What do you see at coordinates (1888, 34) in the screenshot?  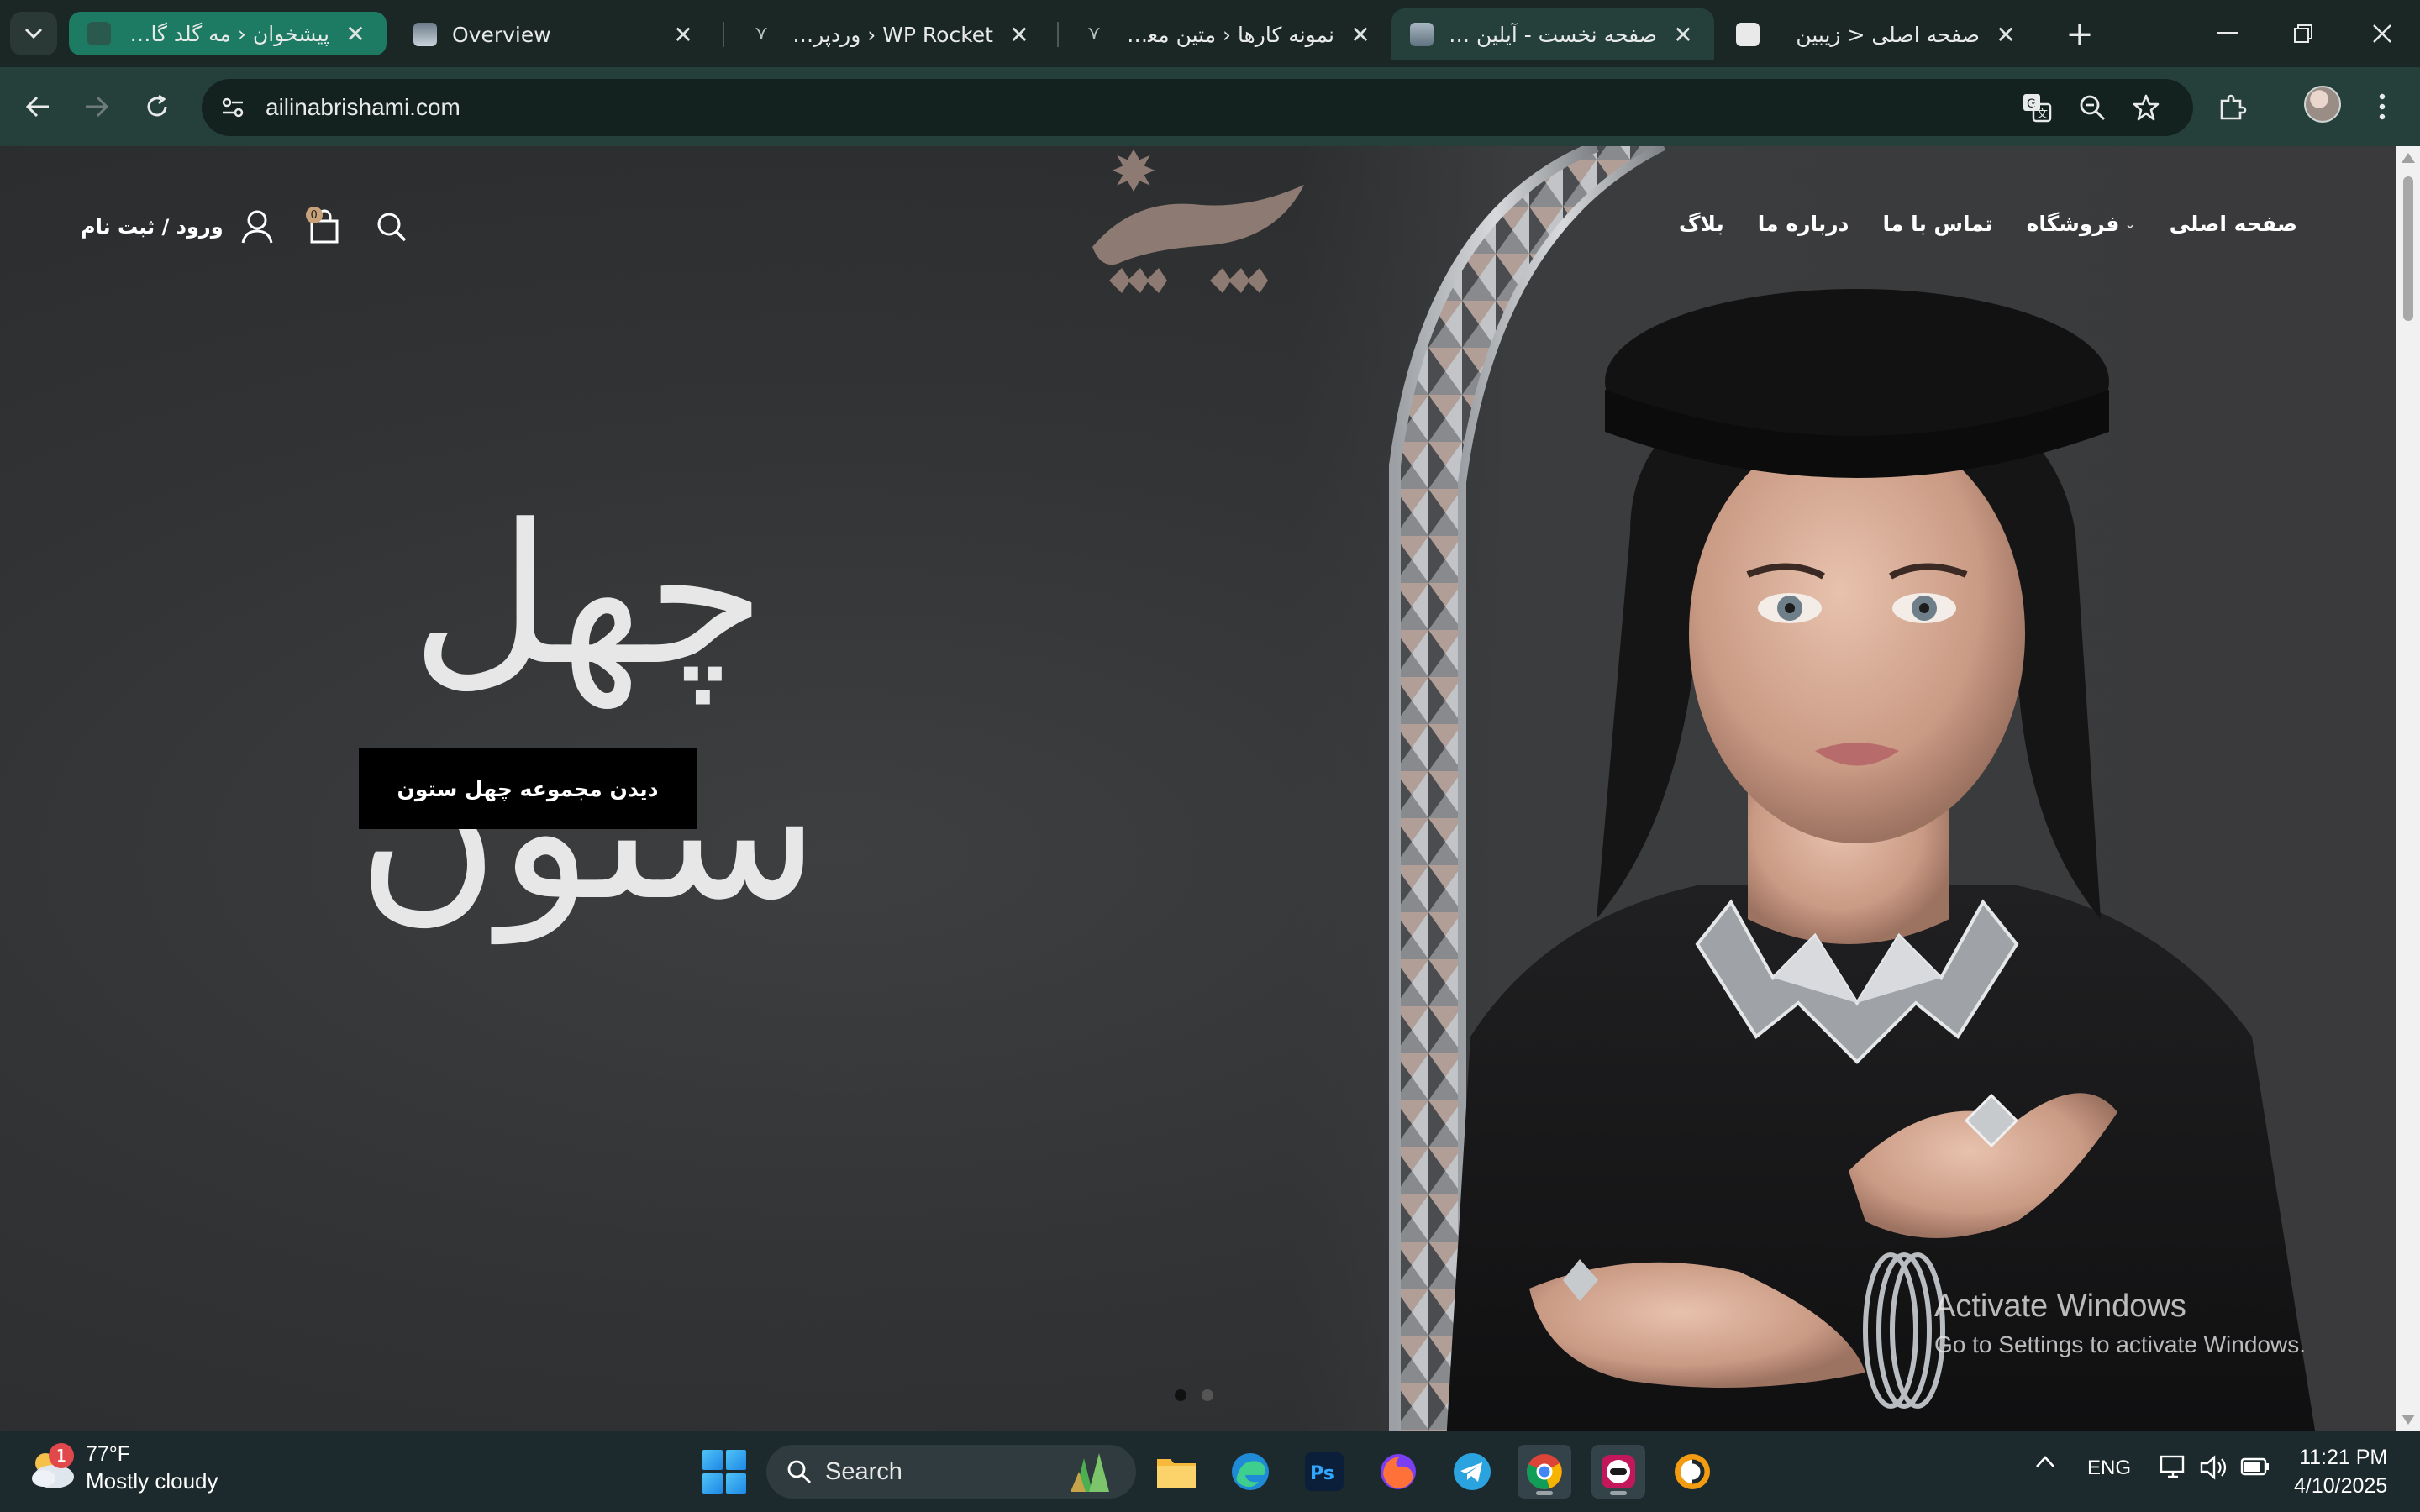 I see `tab-title: صفحه اصلی < زیبین` at bounding box center [1888, 34].